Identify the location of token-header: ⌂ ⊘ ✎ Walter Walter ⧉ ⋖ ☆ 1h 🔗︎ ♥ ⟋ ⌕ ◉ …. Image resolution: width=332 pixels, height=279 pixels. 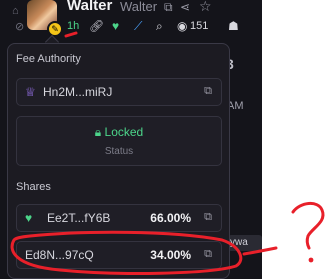
(131, 21).